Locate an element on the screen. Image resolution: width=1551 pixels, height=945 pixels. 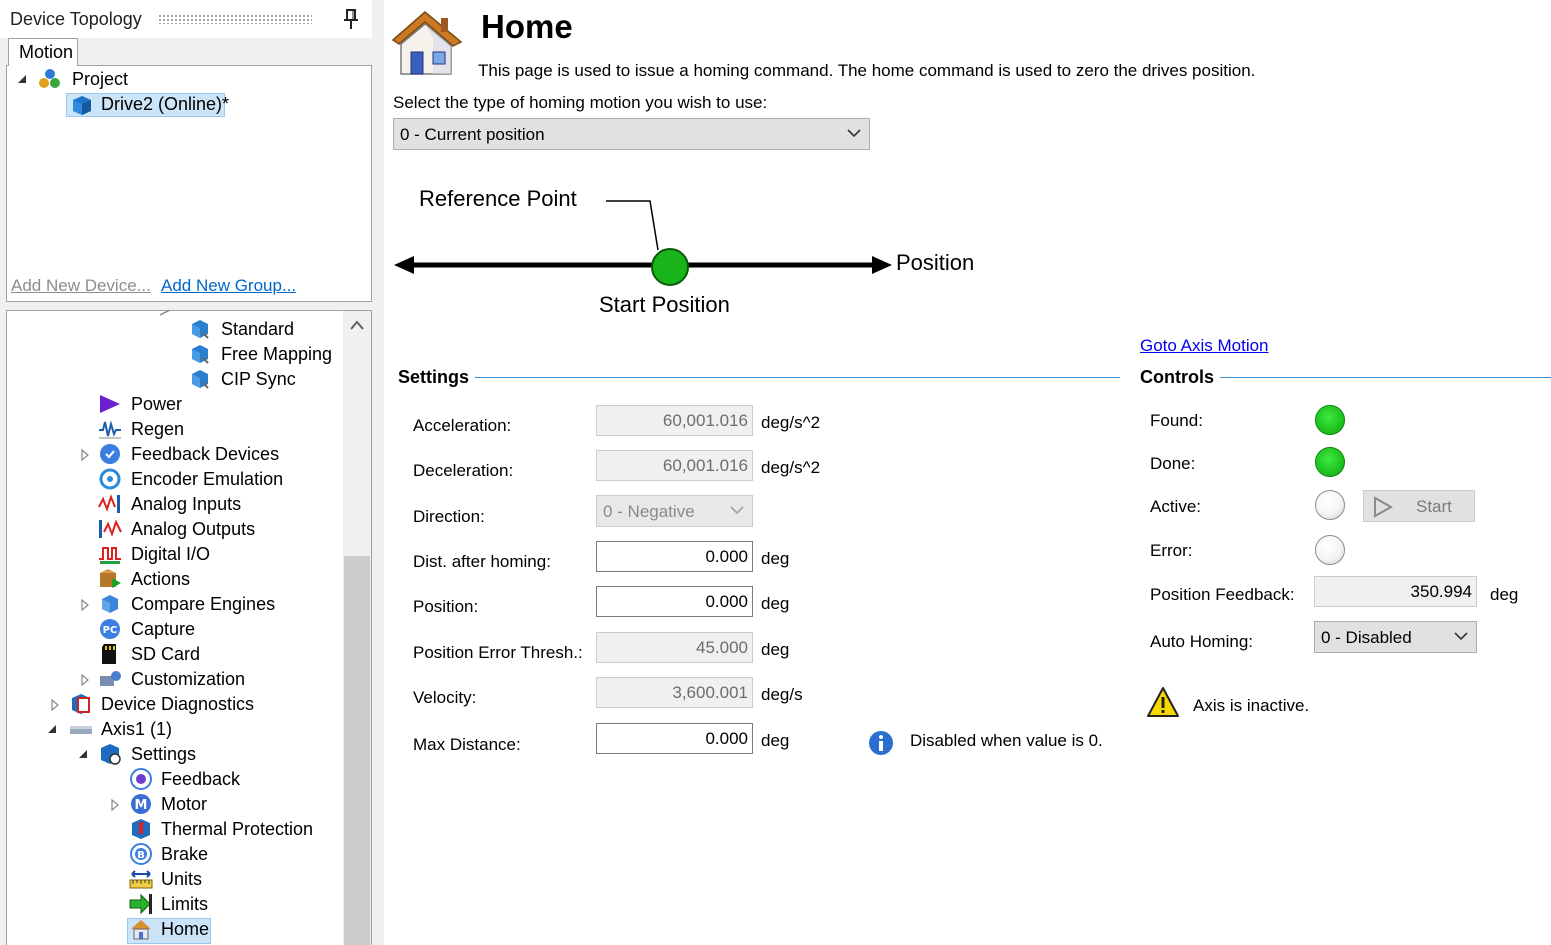
acceleration-field: 60,001.016 is located at coordinates (674, 420).